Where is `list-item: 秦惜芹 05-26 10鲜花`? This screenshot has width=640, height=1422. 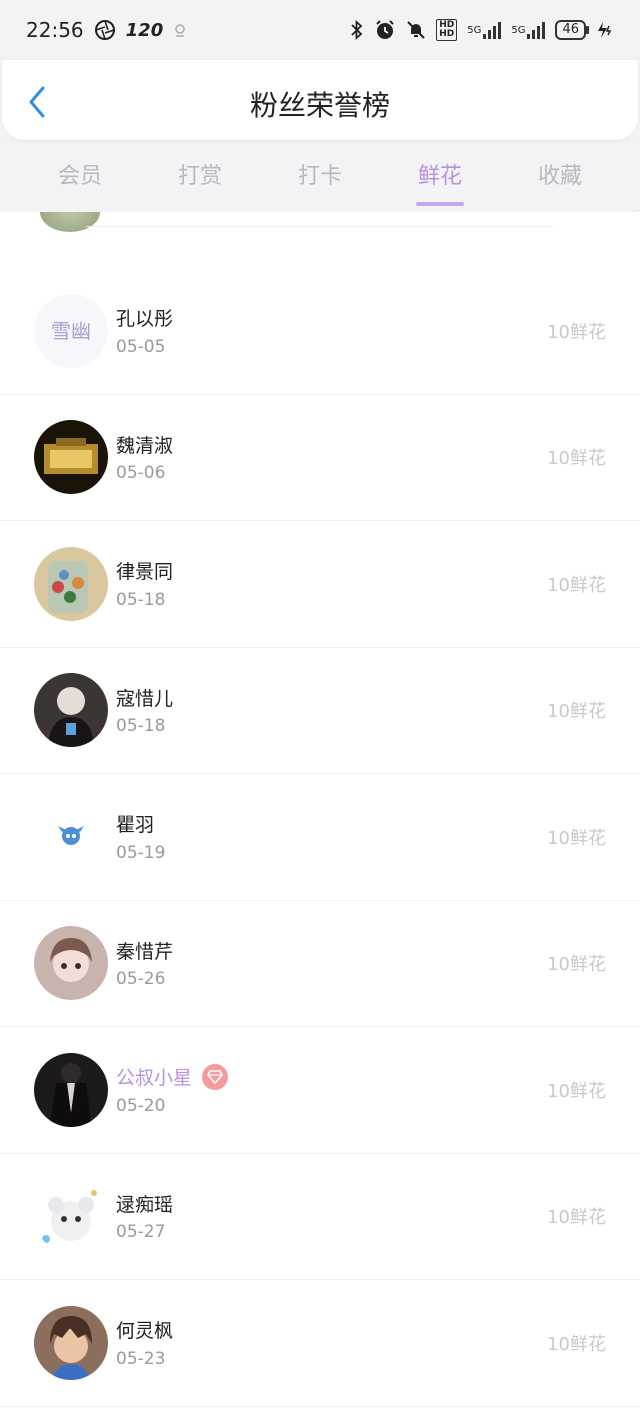 list-item: 秦惜芹 05-26 10鲜花 is located at coordinates (320, 964).